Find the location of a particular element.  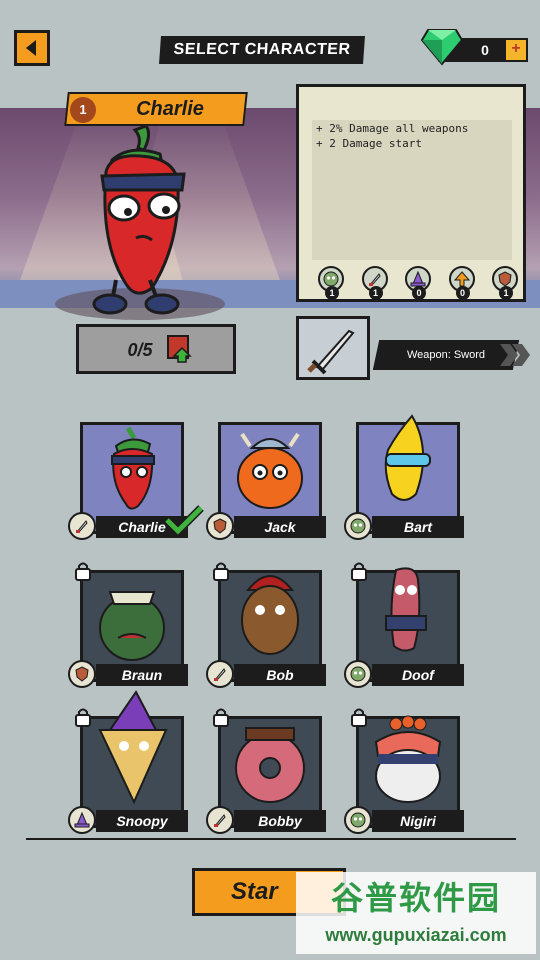

unlock-progress-text: 0/5 is located at coordinates (140, 350).